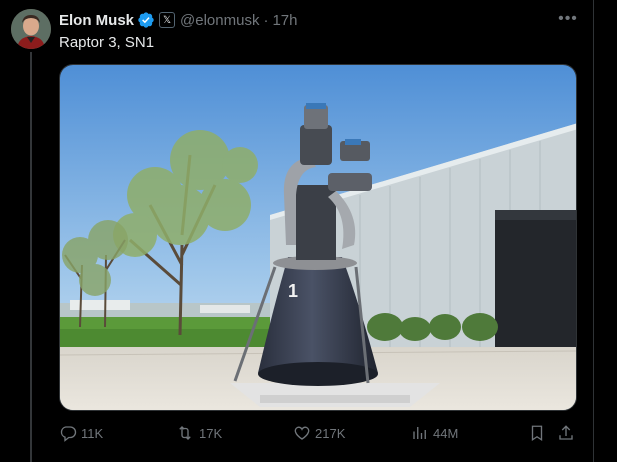  Describe the element at coordinates (568, 19) in the screenshot. I see `more-options-button: •••` at that location.